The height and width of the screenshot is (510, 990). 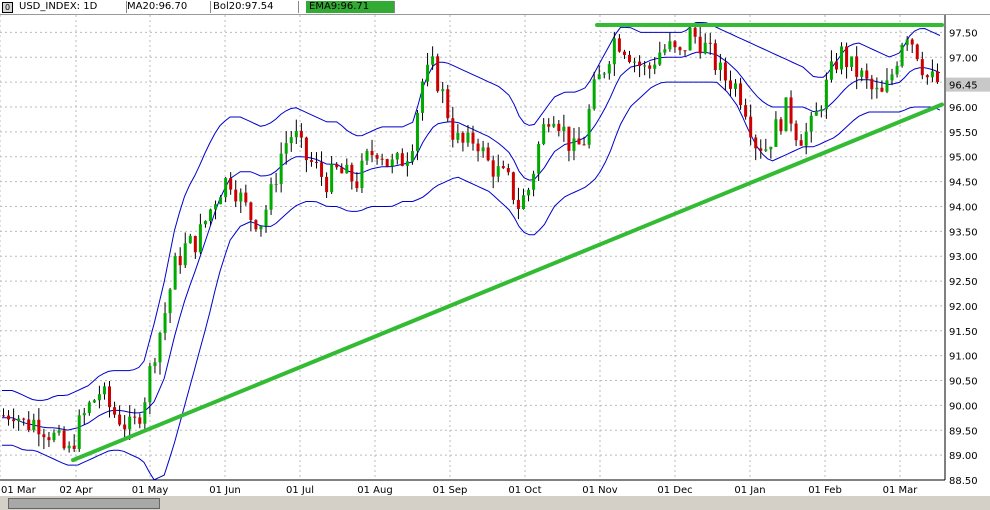 I want to click on bollinger-indicator-label: Bol20:97.54, so click(x=254, y=7).